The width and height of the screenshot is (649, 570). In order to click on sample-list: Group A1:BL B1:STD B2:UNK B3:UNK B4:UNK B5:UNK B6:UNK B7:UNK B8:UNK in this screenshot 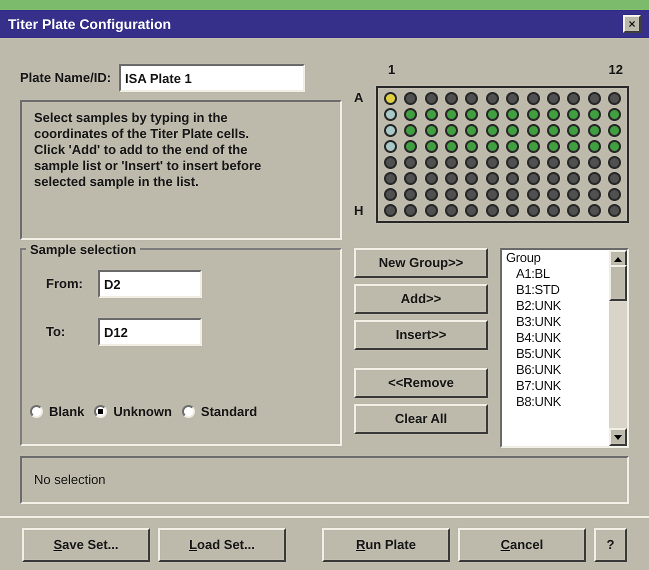, I will do `click(564, 348)`.